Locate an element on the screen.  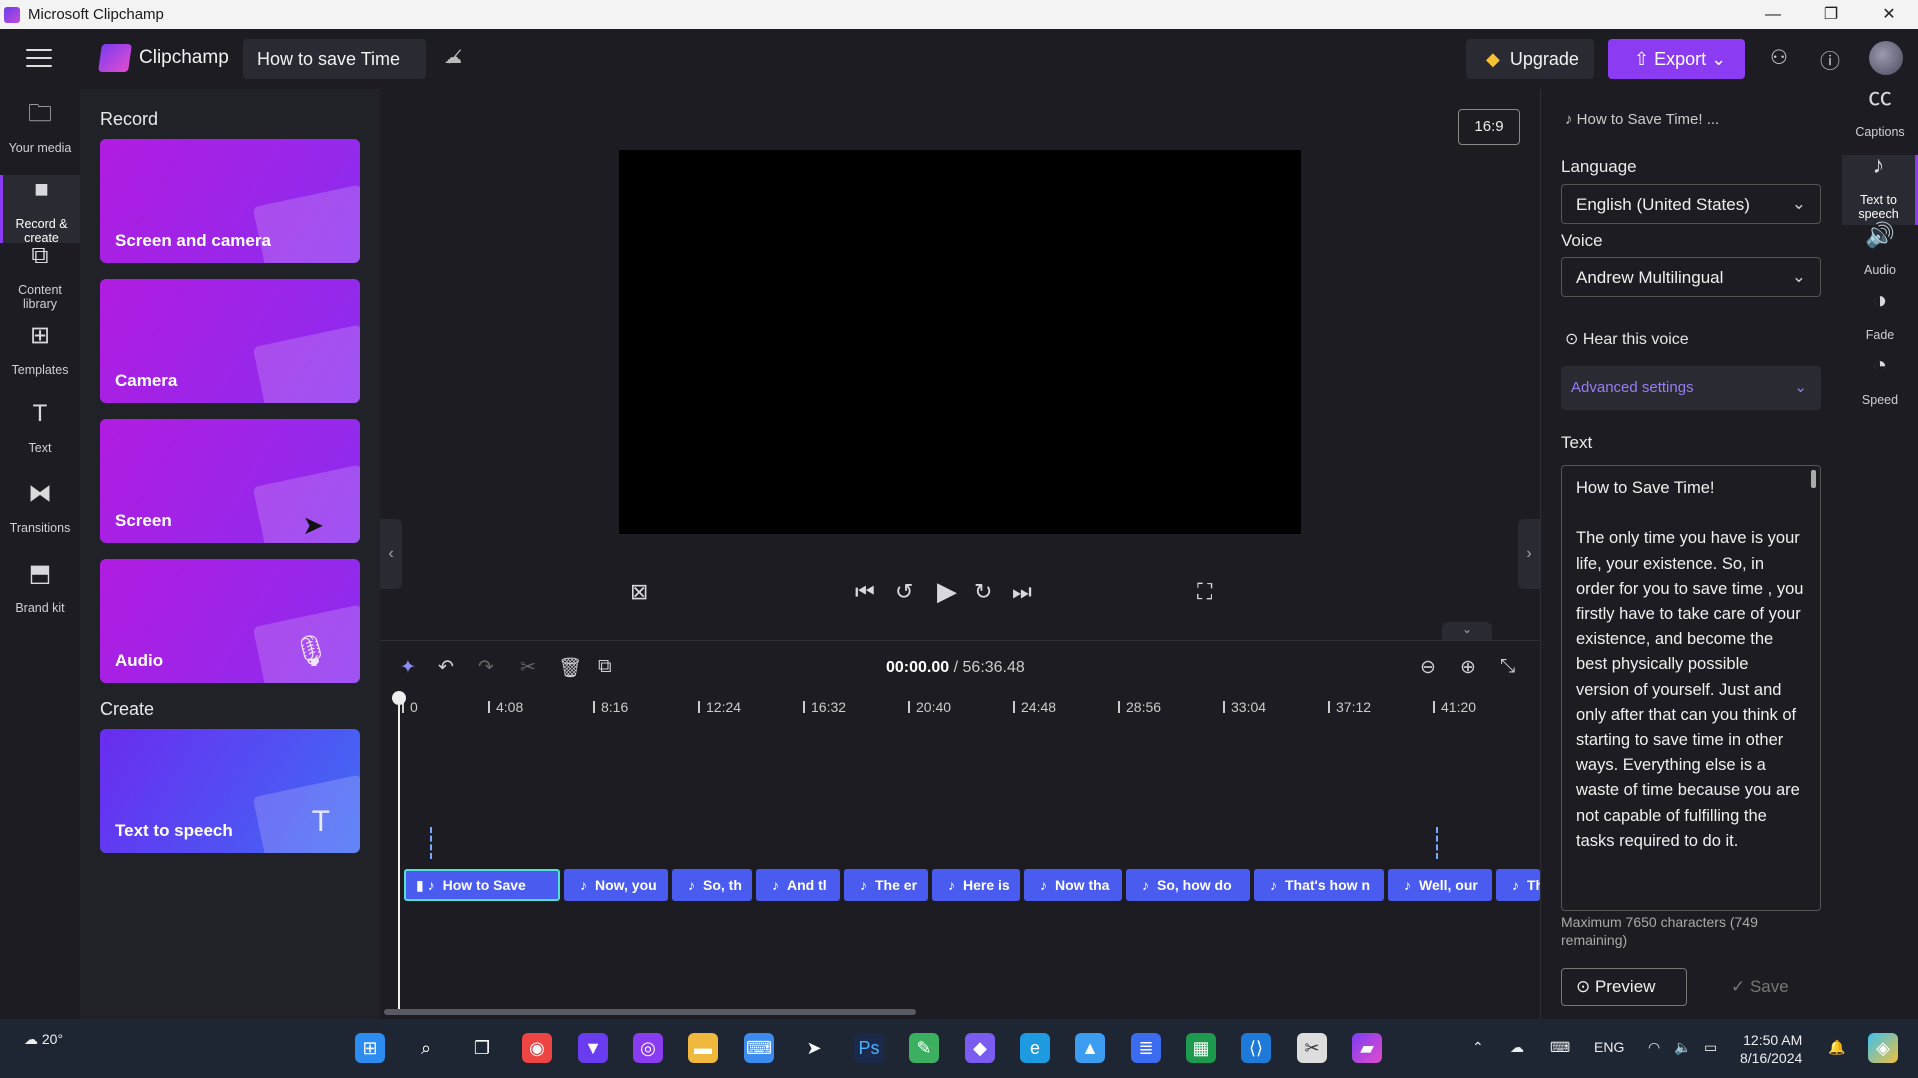
start-icon: ⊞ is located at coordinates (370, 1048).